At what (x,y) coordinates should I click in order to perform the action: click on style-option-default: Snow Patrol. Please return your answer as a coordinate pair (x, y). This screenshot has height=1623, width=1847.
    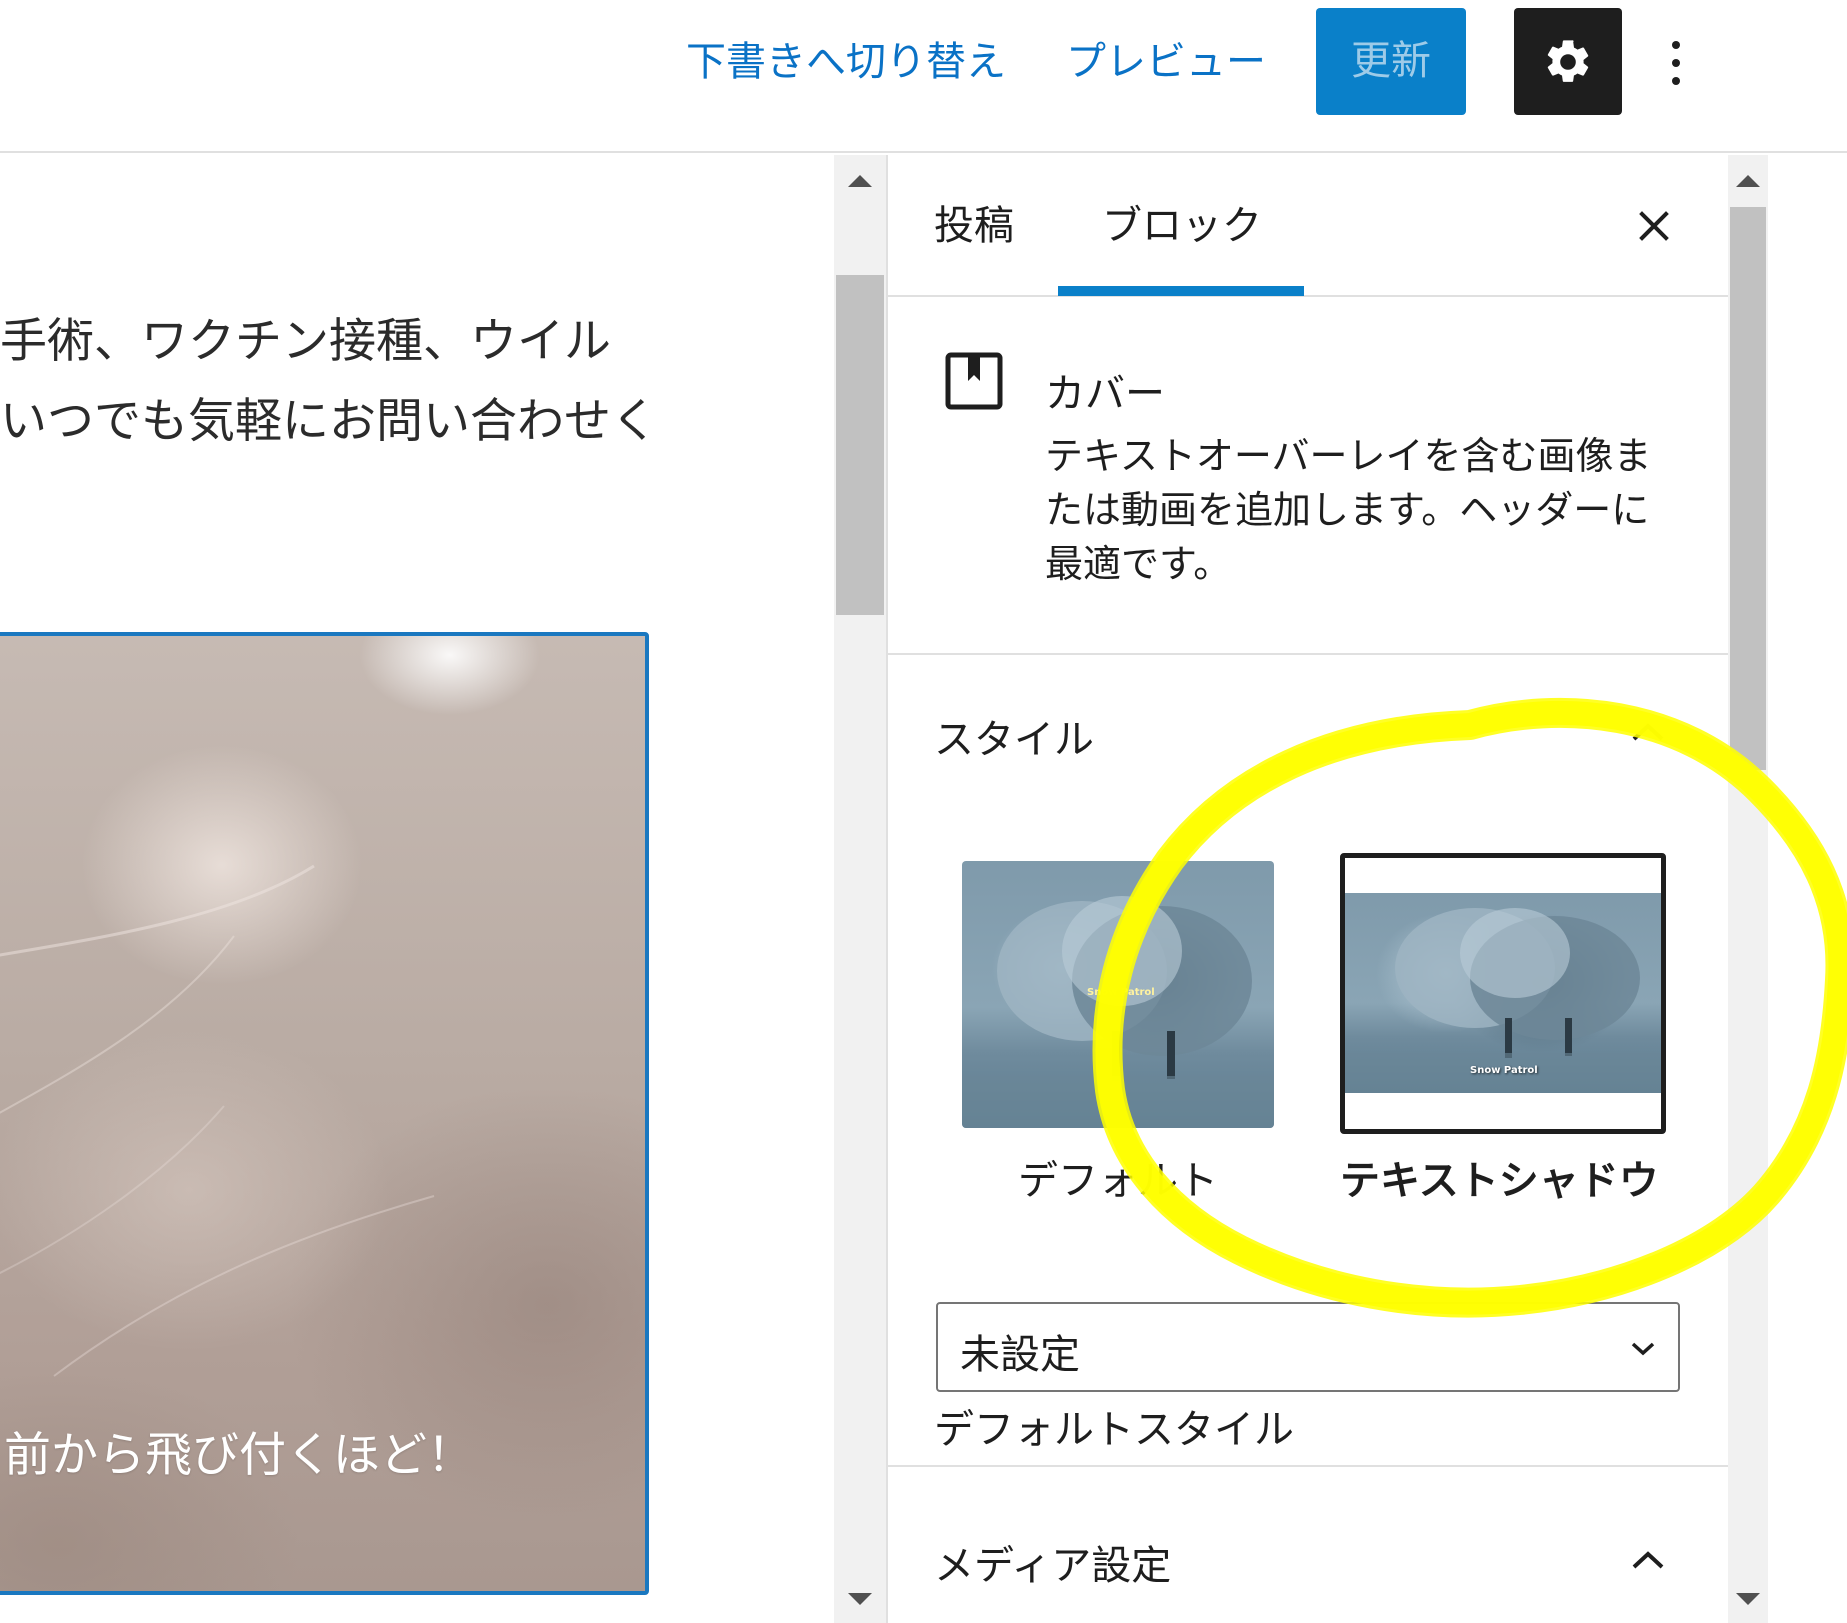
    Looking at the image, I should click on (1118, 994).